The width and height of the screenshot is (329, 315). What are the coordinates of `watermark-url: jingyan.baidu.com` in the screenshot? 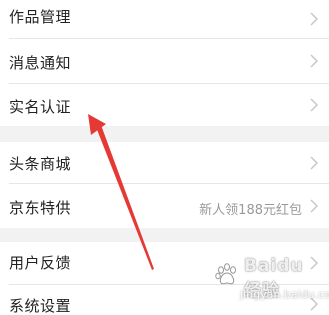 It's located at (284, 294).